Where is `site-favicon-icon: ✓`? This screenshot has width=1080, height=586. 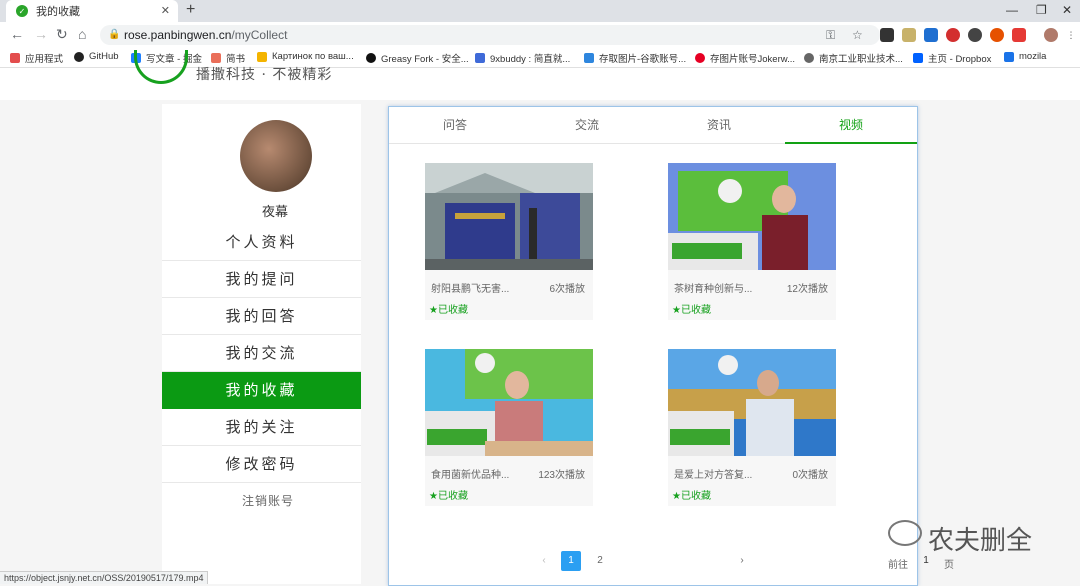
site-favicon-icon: ✓ is located at coordinates (22, 11).